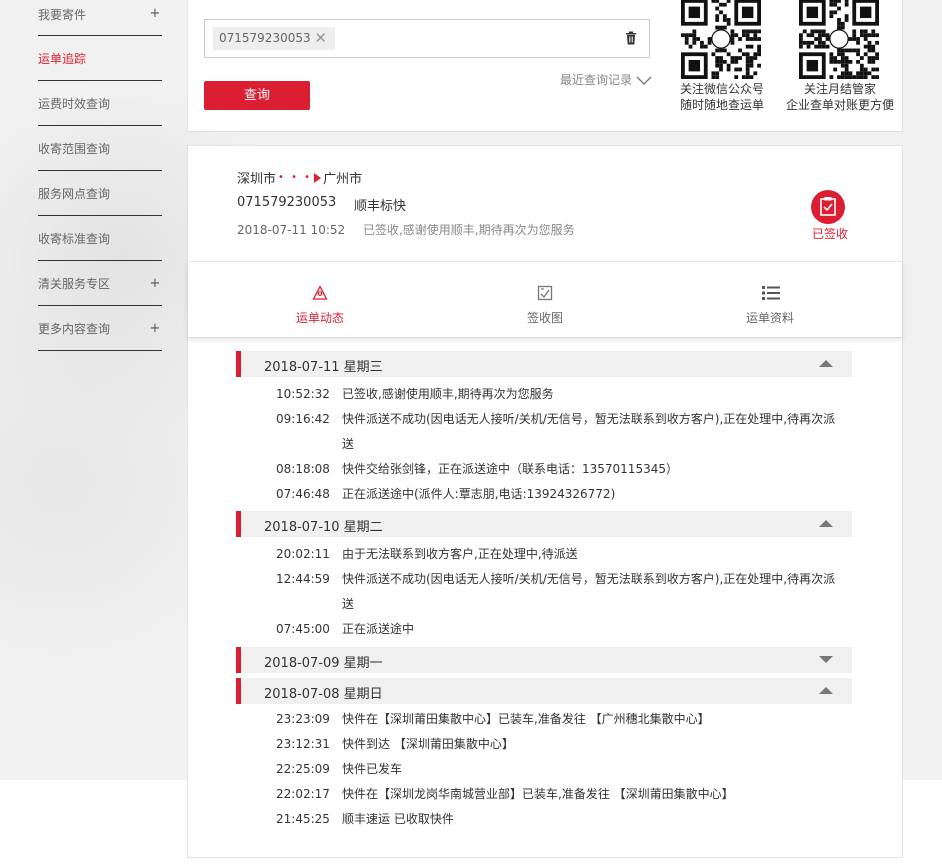  Describe the element at coordinates (74, 283) in the screenshot. I see `sidebar-item-label: 清关服务专区` at that location.